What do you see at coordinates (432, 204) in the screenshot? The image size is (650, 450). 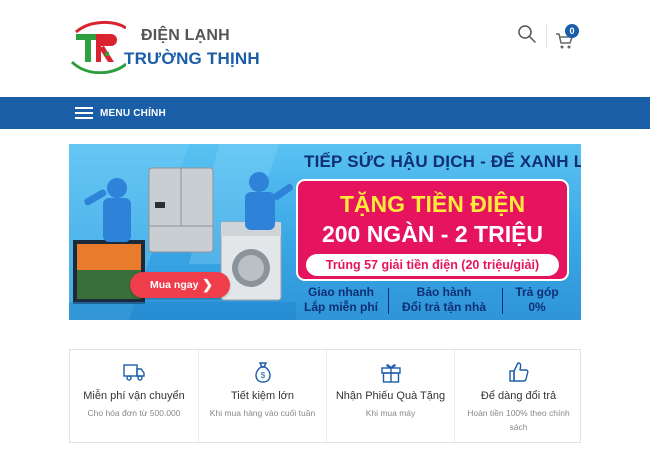 I see `promo-title: TẶNG TIỀN ĐIỆN` at bounding box center [432, 204].